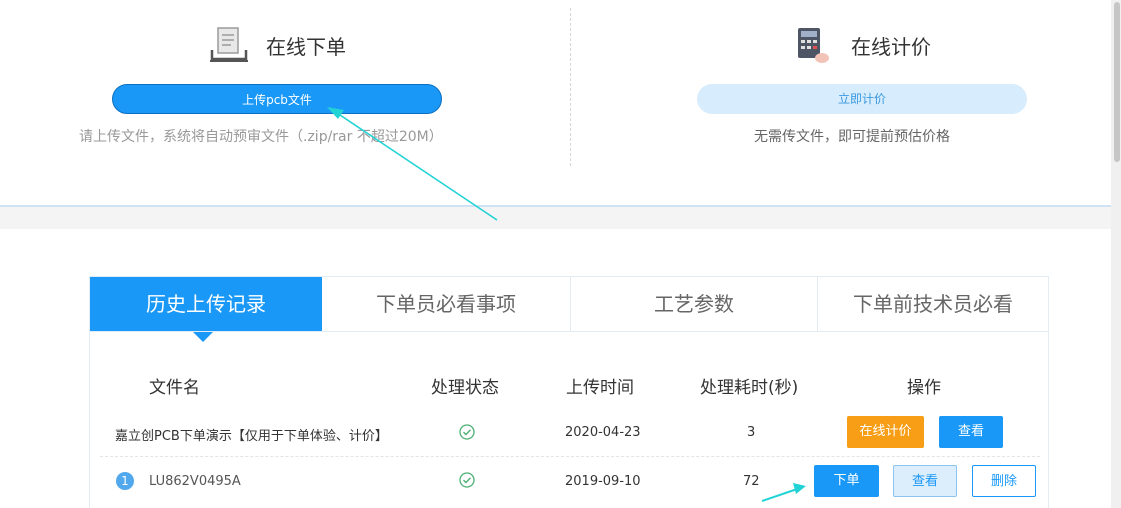 The width and height of the screenshot is (1121, 508). I want to click on header-upload-time: 上传时间, so click(600, 388).